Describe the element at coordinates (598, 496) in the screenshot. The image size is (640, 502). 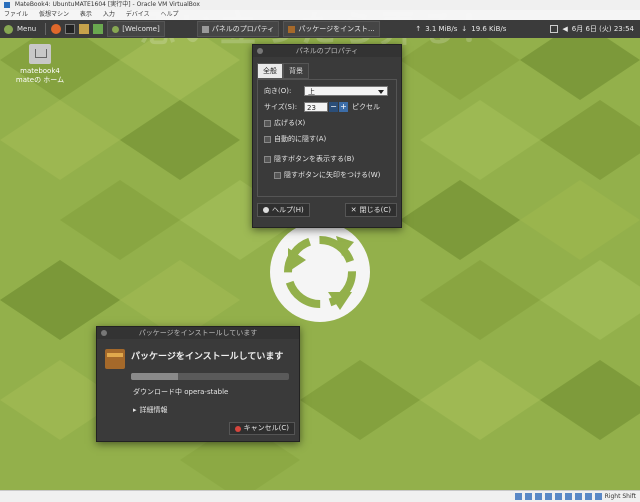
I see `mouse-integration-icon` at that location.